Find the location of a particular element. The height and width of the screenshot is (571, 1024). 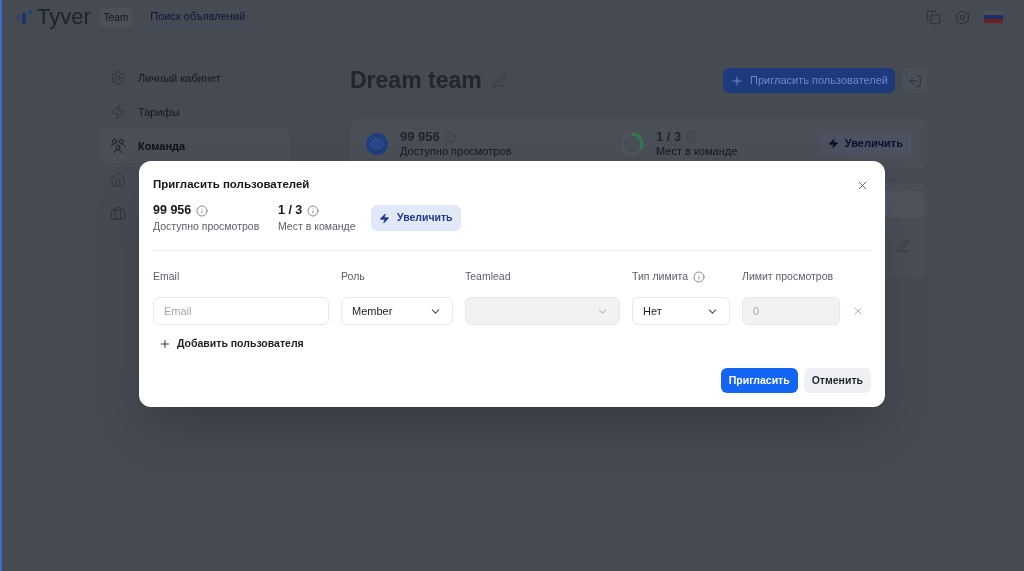

logo-icon is located at coordinates (25, 17).